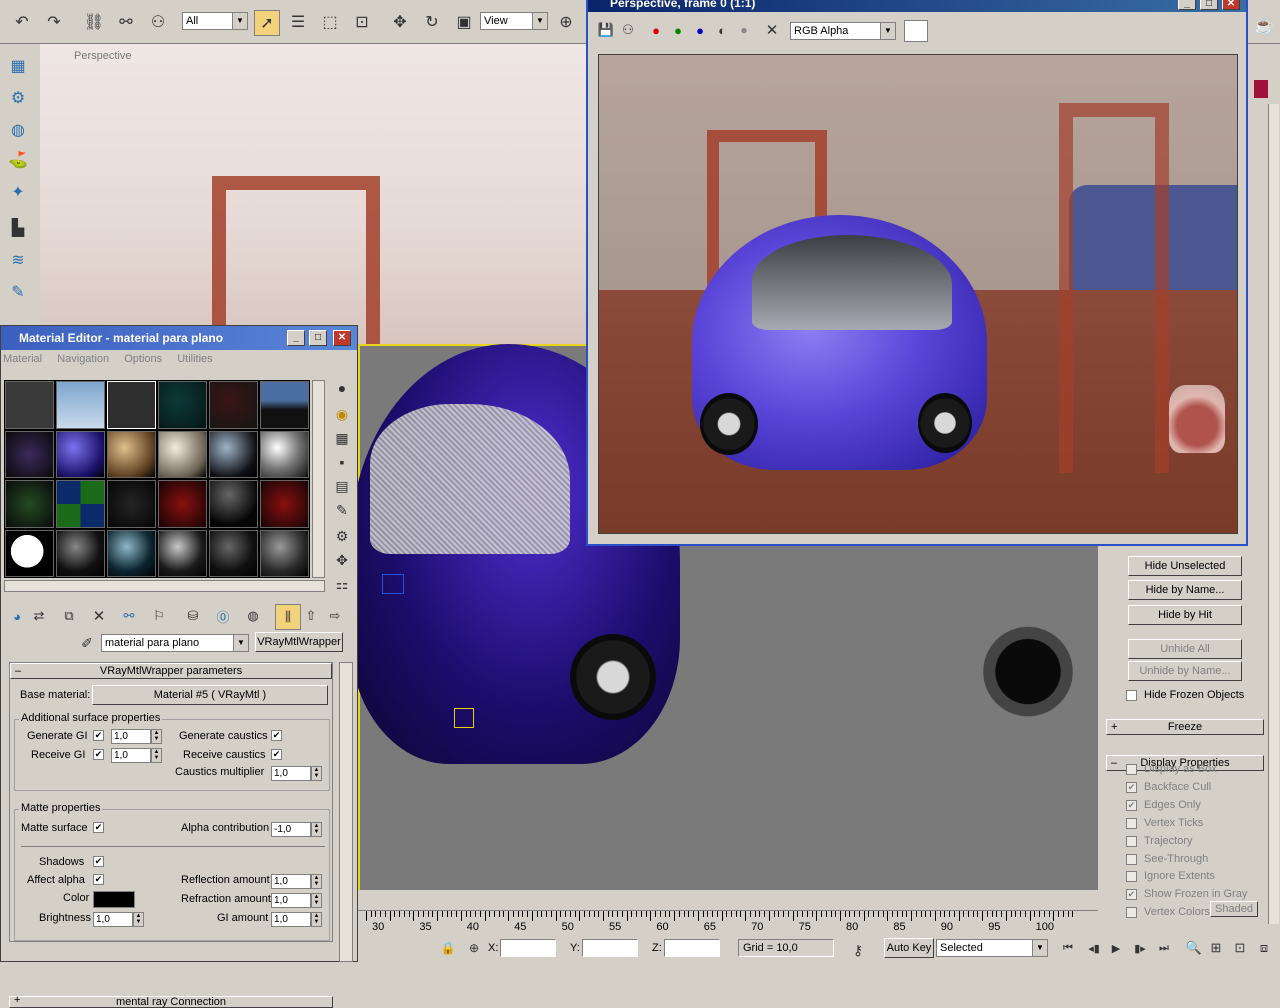 The image size is (1280, 1008). I want to click on command-panel-scrollbar, so click(1273, 514).